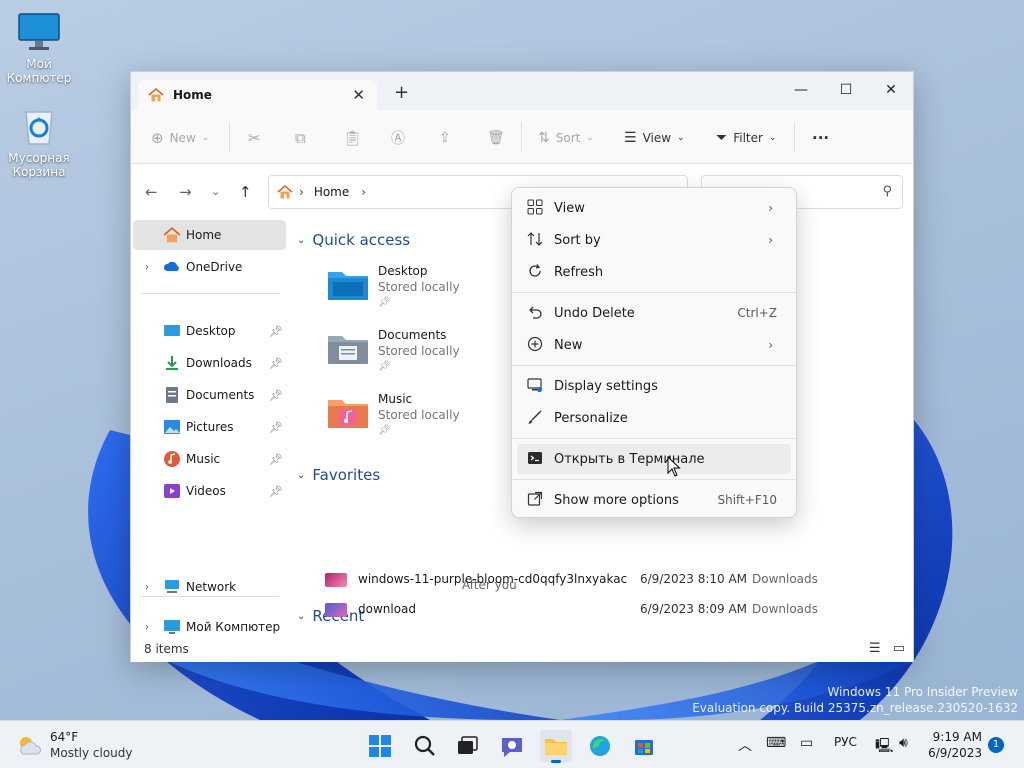 Image resolution: width=1024 pixels, height=768 pixels. Describe the element at coordinates (654, 138) in the screenshot. I see `view-button: ☰ View ⌄` at that location.